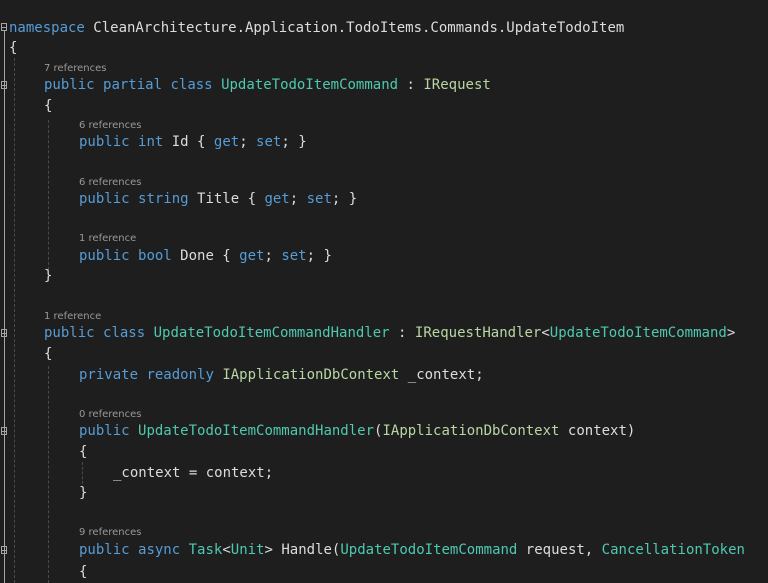  What do you see at coordinates (48, 354) in the screenshot?
I see `handler-brace-open: {` at bounding box center [48, 354].